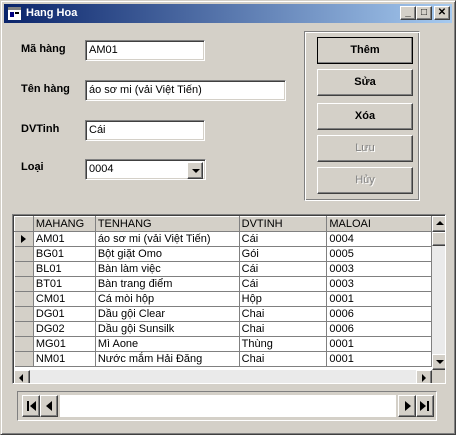 The height and width of the screenshot is (435, 456). I want to click on table-row: AM01 áo sơ mi (vải Việt Tiến) Cái 0004, so click(223, 239).